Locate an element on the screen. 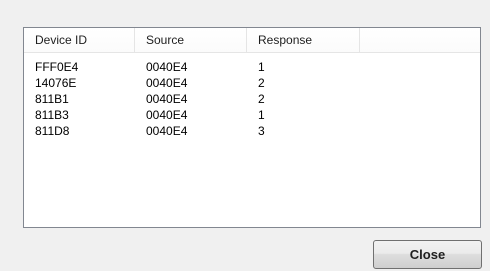  list-item: 811B3 0040E4 1 is located at coordinates (252, 115).